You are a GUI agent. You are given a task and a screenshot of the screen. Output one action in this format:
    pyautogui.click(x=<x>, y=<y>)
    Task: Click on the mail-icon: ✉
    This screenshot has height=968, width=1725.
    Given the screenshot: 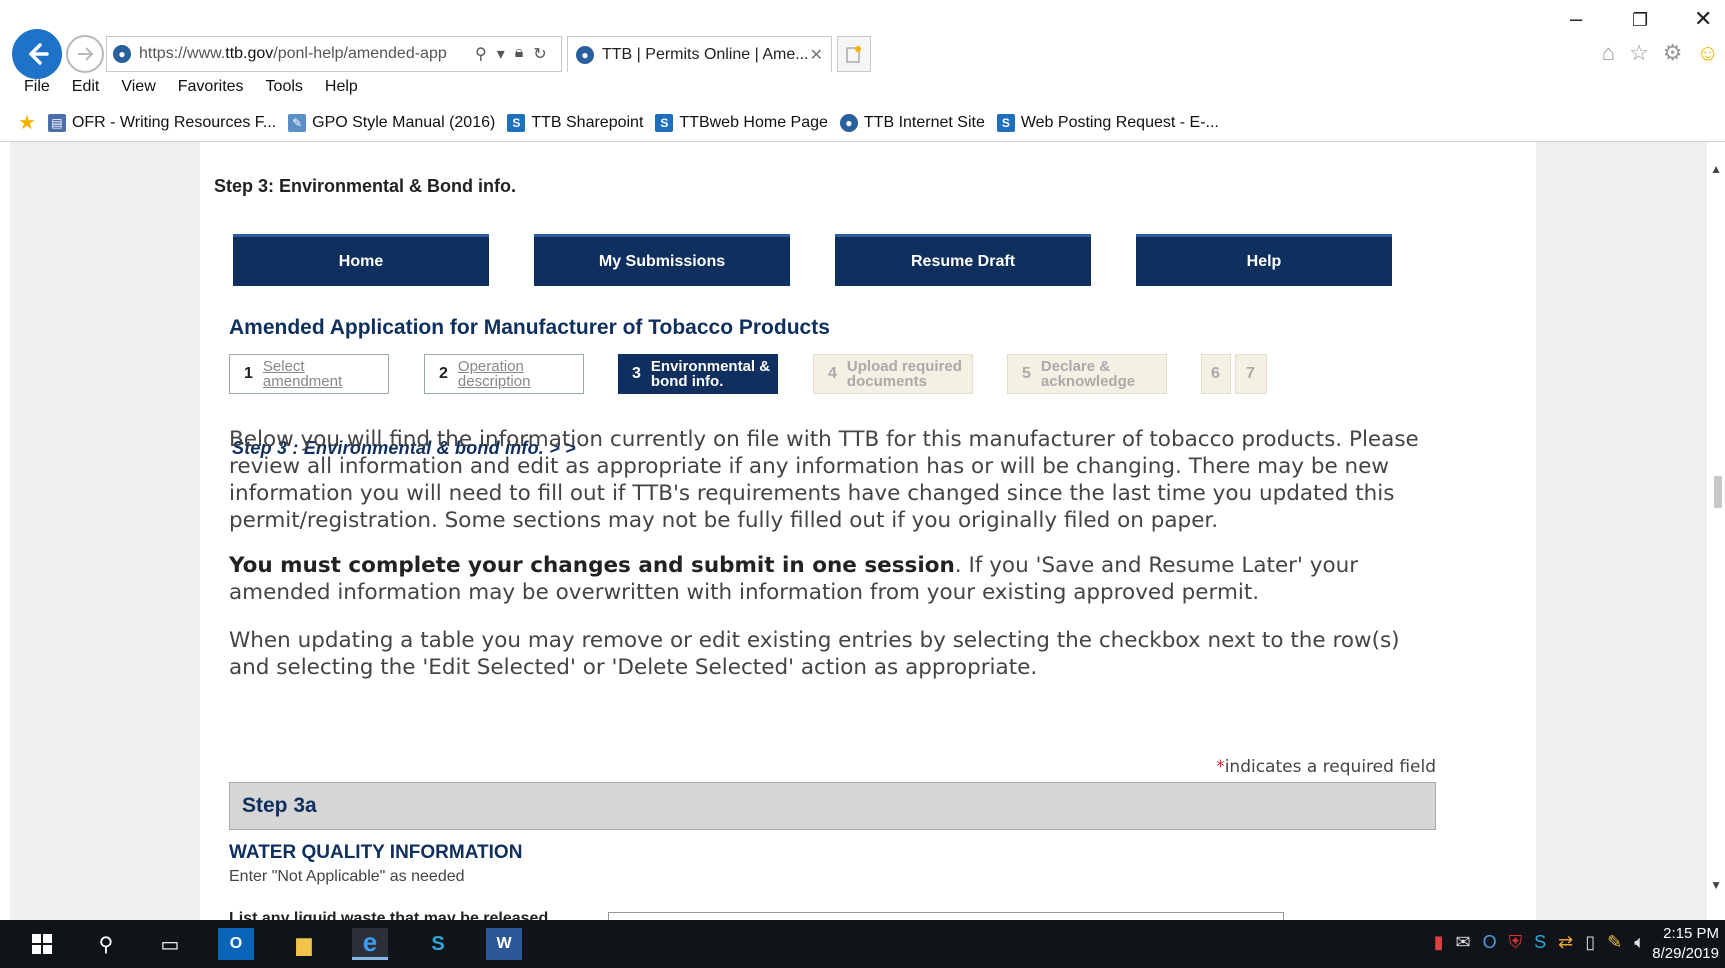 What is the action you would take?
    pyautogui.click(x=1462, y=942)
    